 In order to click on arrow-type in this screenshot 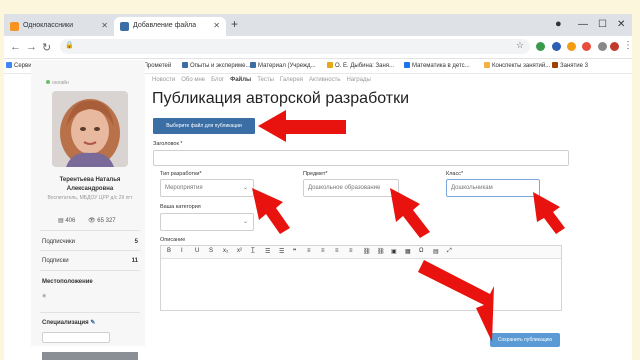, I will do `click(271, 211)`.